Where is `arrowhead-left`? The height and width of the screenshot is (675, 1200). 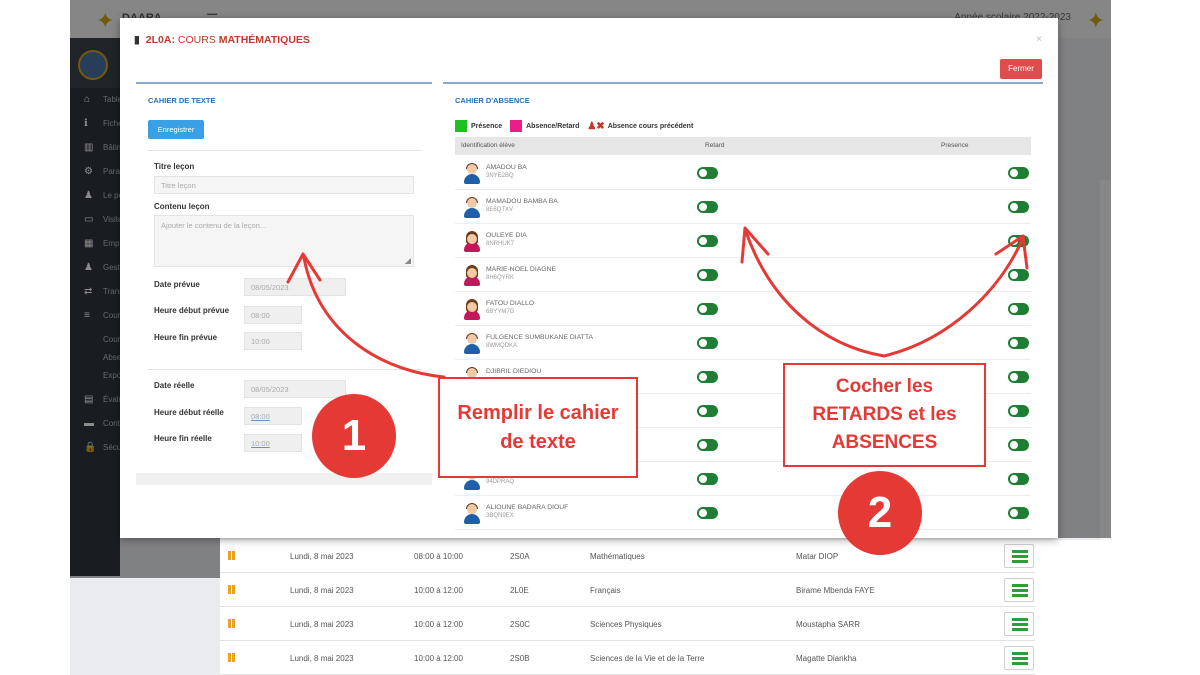
arrowhead-left is located at coordinates (304, 268).